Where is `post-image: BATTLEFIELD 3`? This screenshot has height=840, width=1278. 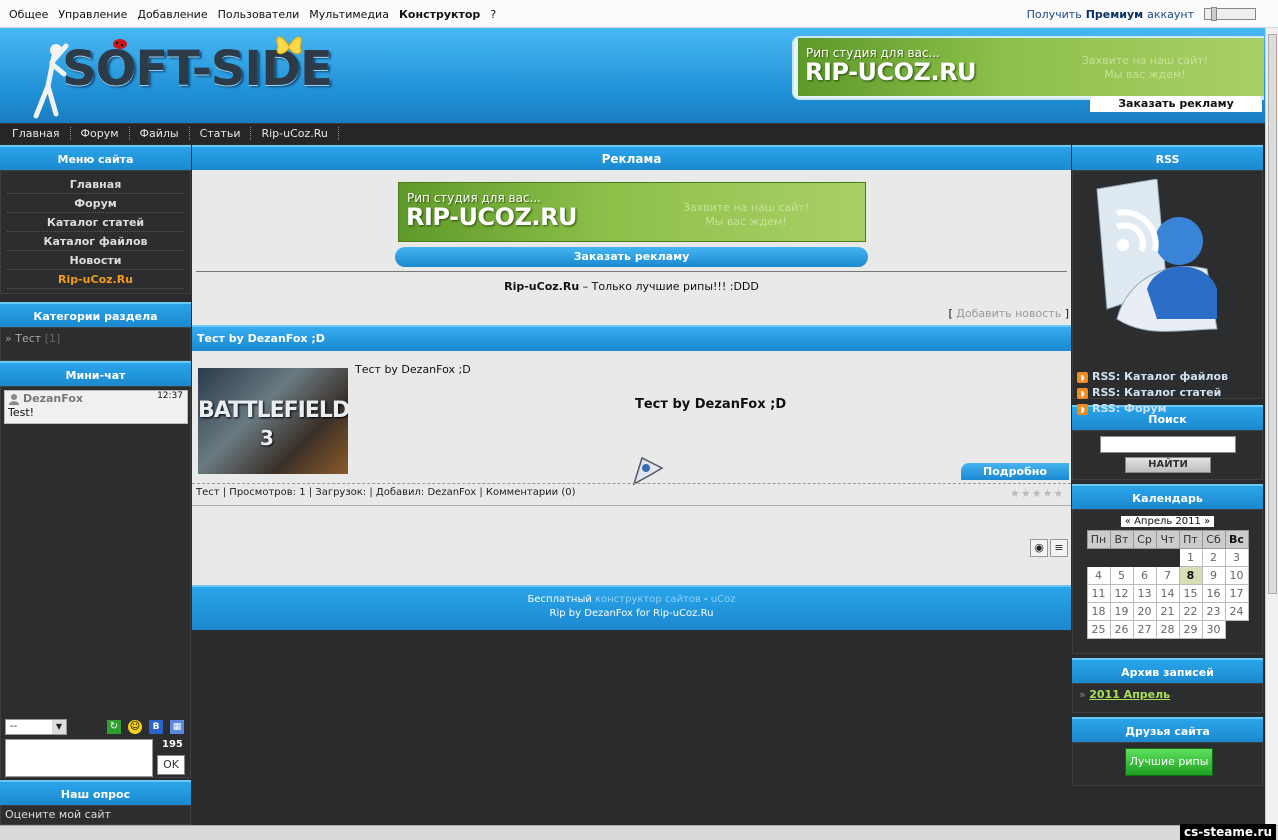
post-image: BATTLEFIELD 3 is located at coordinates (273, 421).